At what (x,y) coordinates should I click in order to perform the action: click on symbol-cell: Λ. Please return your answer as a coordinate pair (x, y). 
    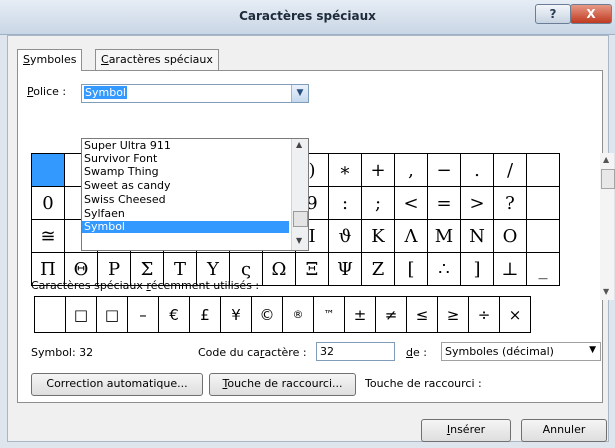
    Looking at the image, I should click on (411, 236).